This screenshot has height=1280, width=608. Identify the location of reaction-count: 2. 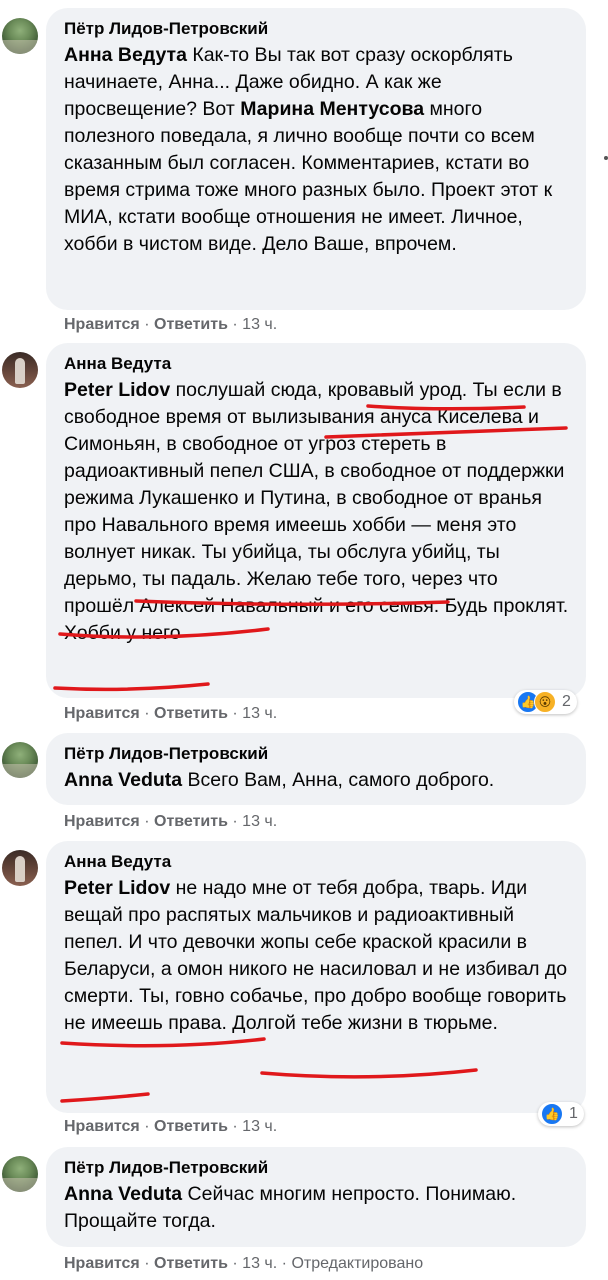
(566, 701).